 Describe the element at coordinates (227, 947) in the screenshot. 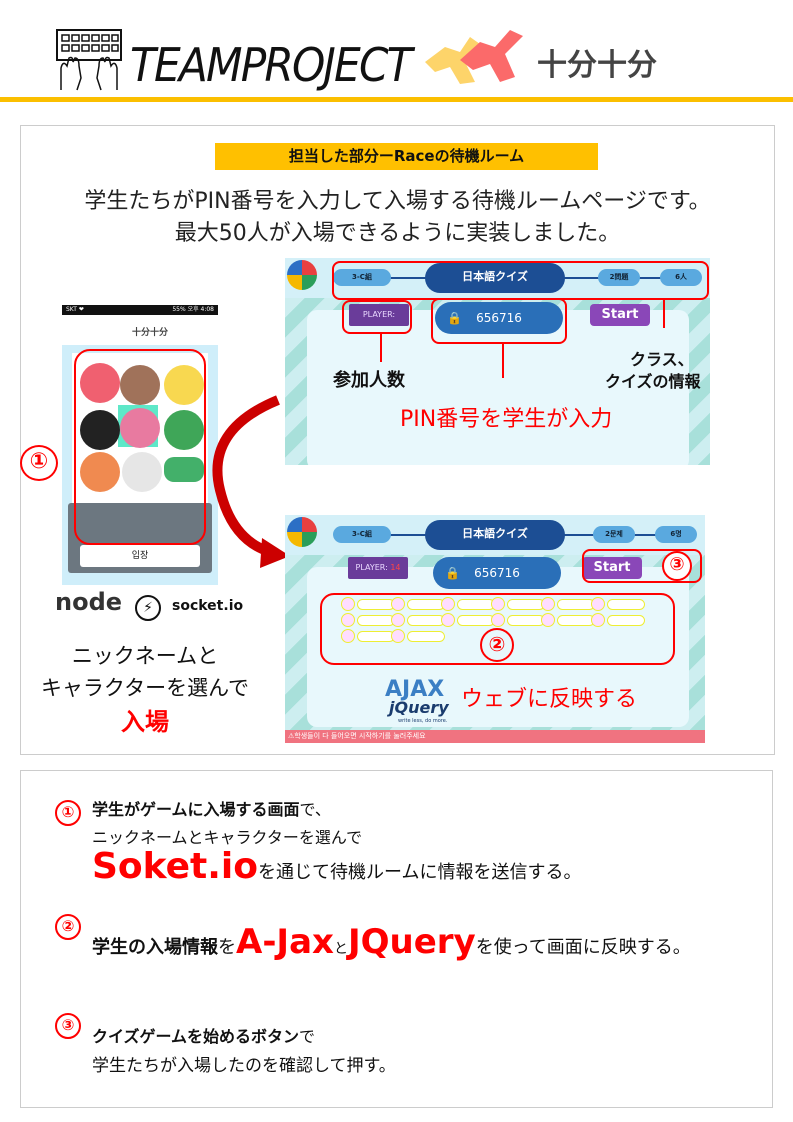

I see `point-2-mid: を` at that location.